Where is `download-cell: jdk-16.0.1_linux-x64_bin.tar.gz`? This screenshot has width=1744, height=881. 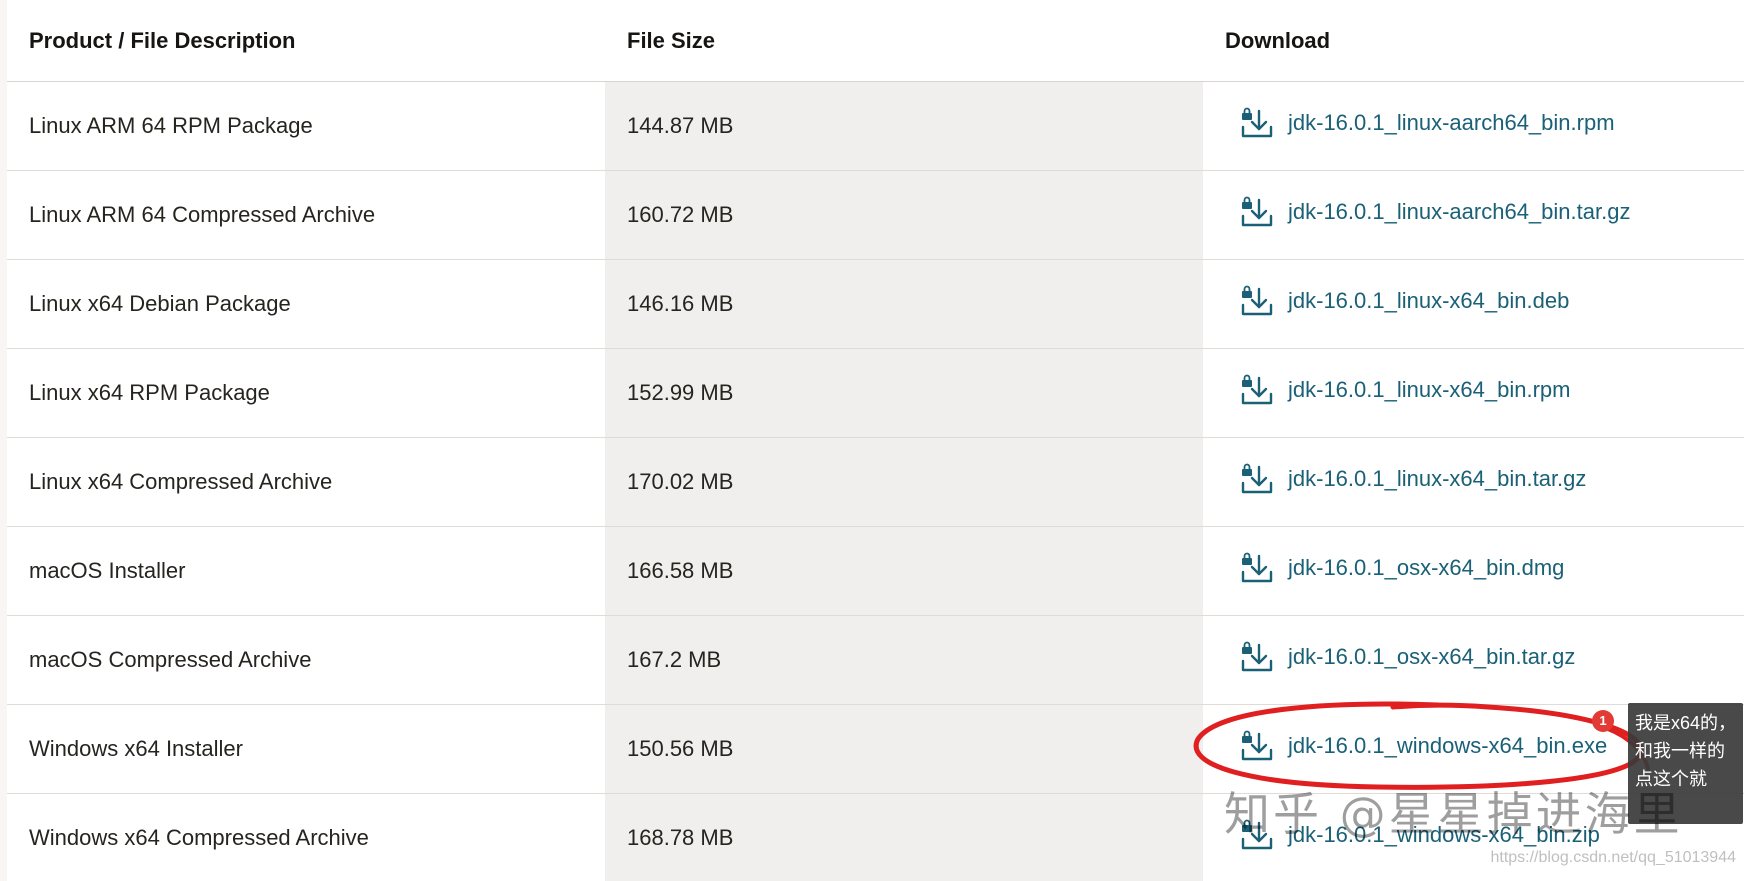
download-cell: jdk-16.0.1_linux-x64_bin.tar.gz is located at coordinates (1473, 482).